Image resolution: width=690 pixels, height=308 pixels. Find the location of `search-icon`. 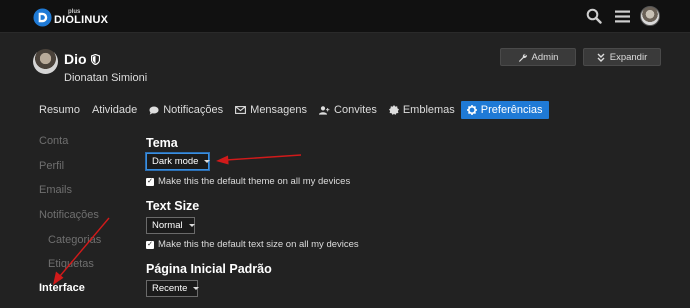

search-icon is located at coordinates (594, 16).